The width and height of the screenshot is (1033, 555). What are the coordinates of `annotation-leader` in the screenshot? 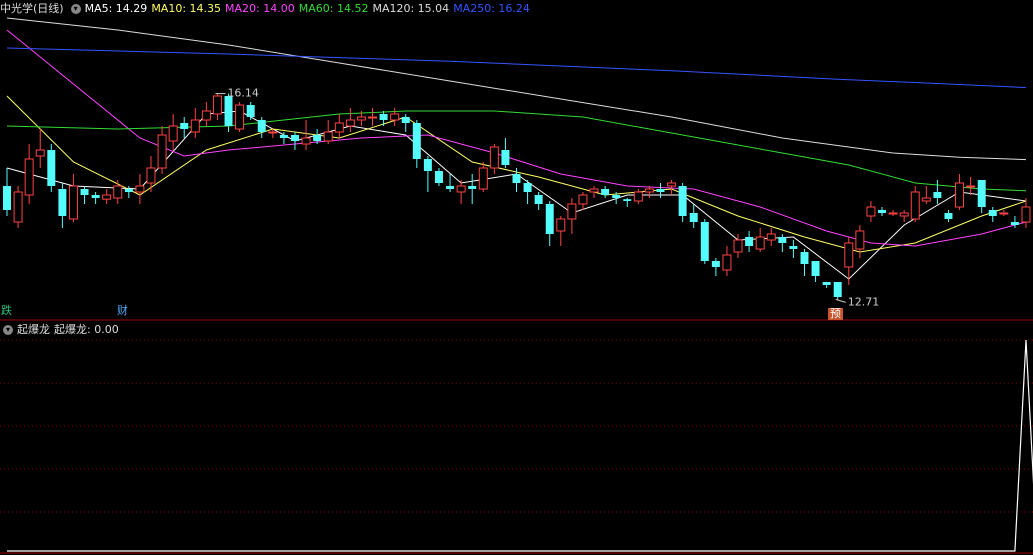 It's located at (840, 300).